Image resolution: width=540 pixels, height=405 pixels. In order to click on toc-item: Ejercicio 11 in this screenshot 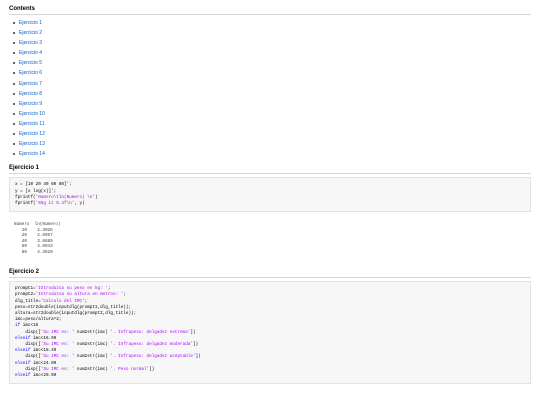, I will do `click(272, 124)`.